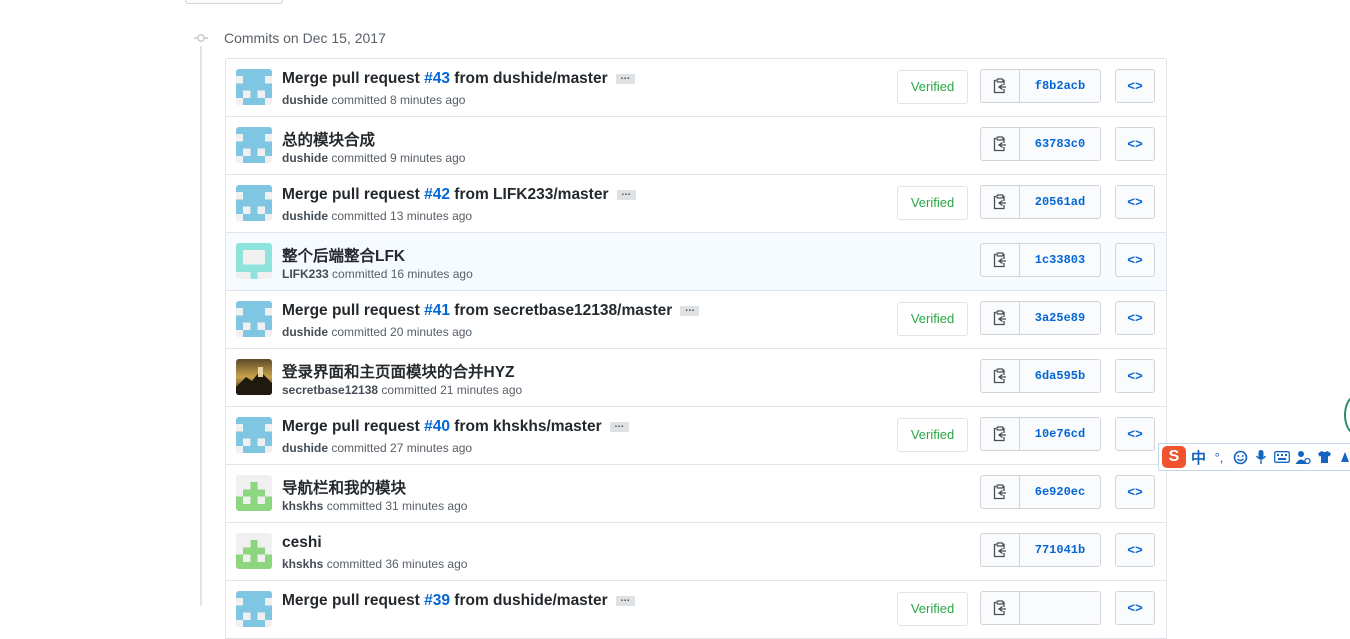 The image size is (1350, 639). What do you see at coordinates (234, 2) in the screenshot?
I see `top-button-edge` at bounding box center [234, 2].